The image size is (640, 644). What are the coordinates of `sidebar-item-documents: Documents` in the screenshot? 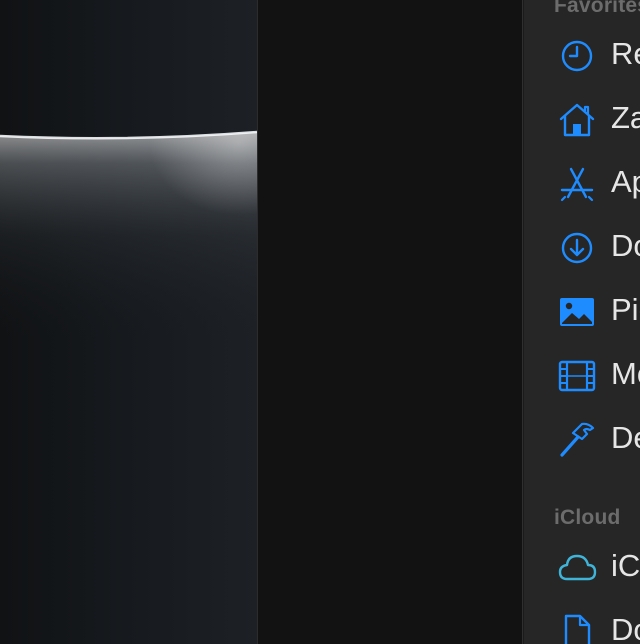 It's located at (582, 623).